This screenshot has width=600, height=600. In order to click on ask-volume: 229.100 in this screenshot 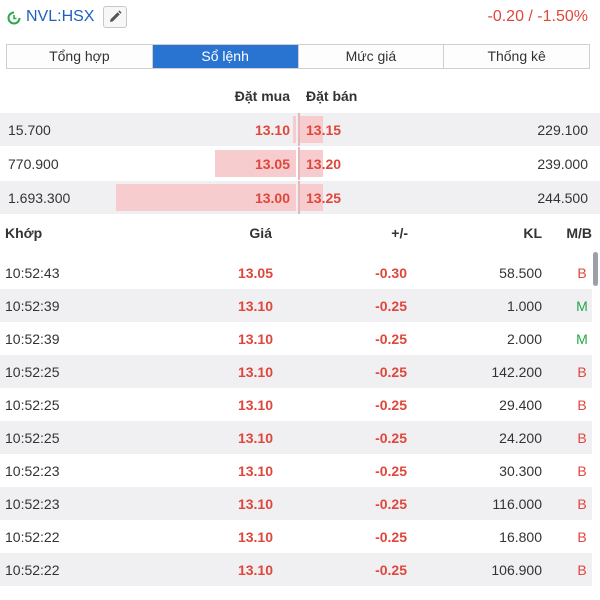, I will do `click(562, 130)`.